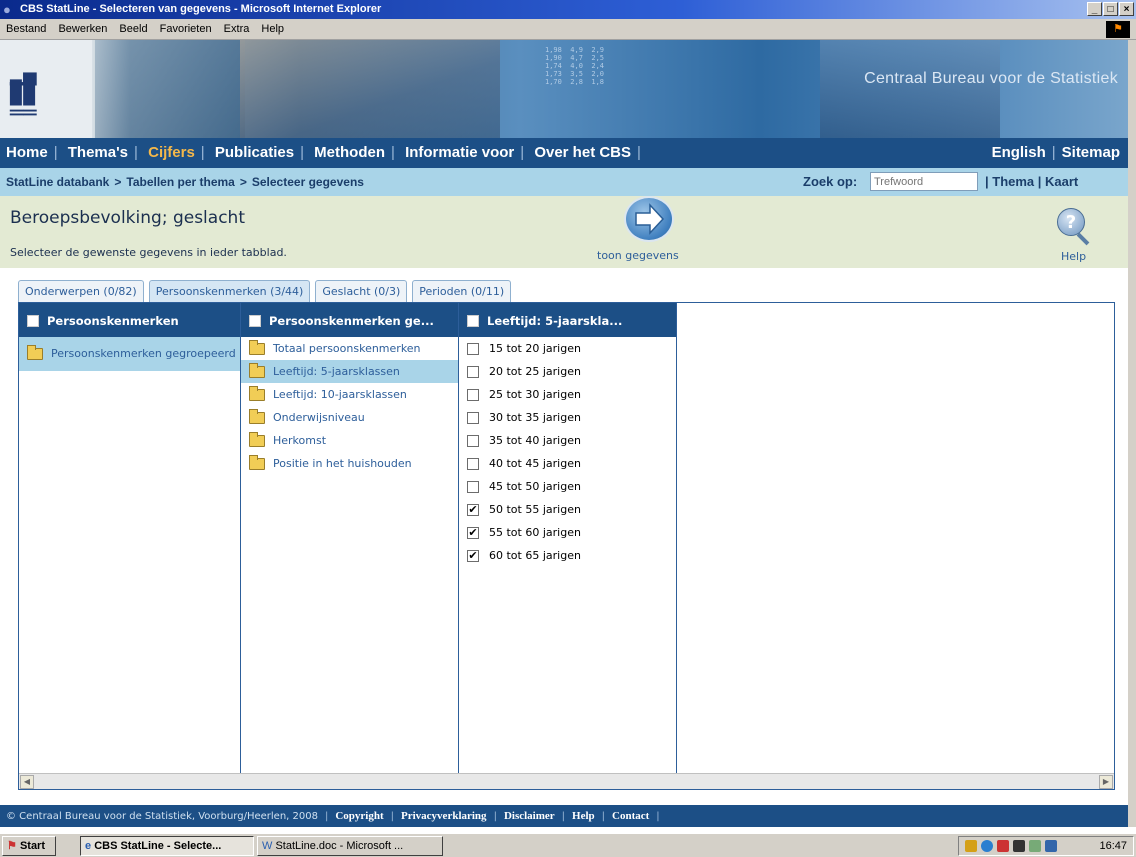 This screenshot has height=857, width=1136. I want to click on security-shield-icon, so click(1019, 846).